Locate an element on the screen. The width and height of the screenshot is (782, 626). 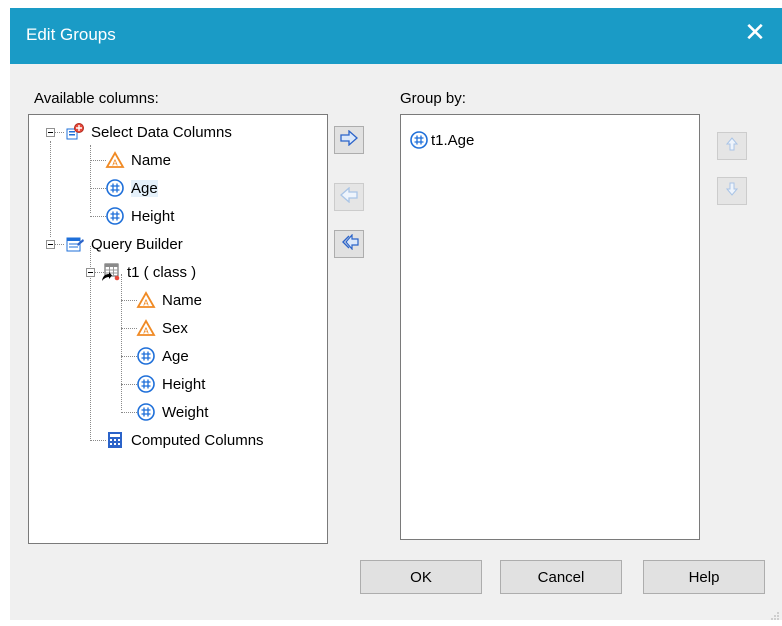
table-shortcut-icon is located at coordinates (111, 272).